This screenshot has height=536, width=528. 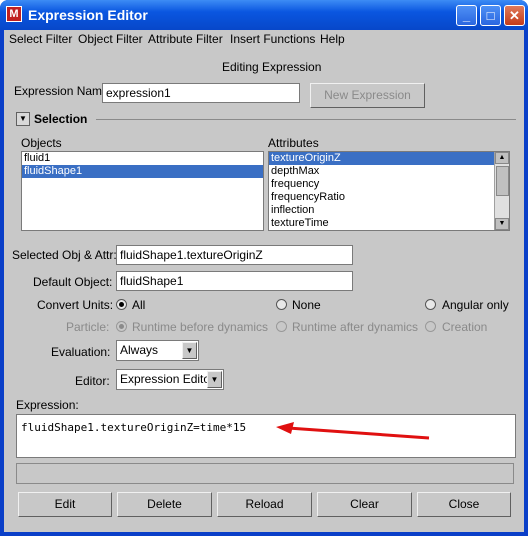 I want to click on red-arrow-annotation, so click(x=353, y=431).